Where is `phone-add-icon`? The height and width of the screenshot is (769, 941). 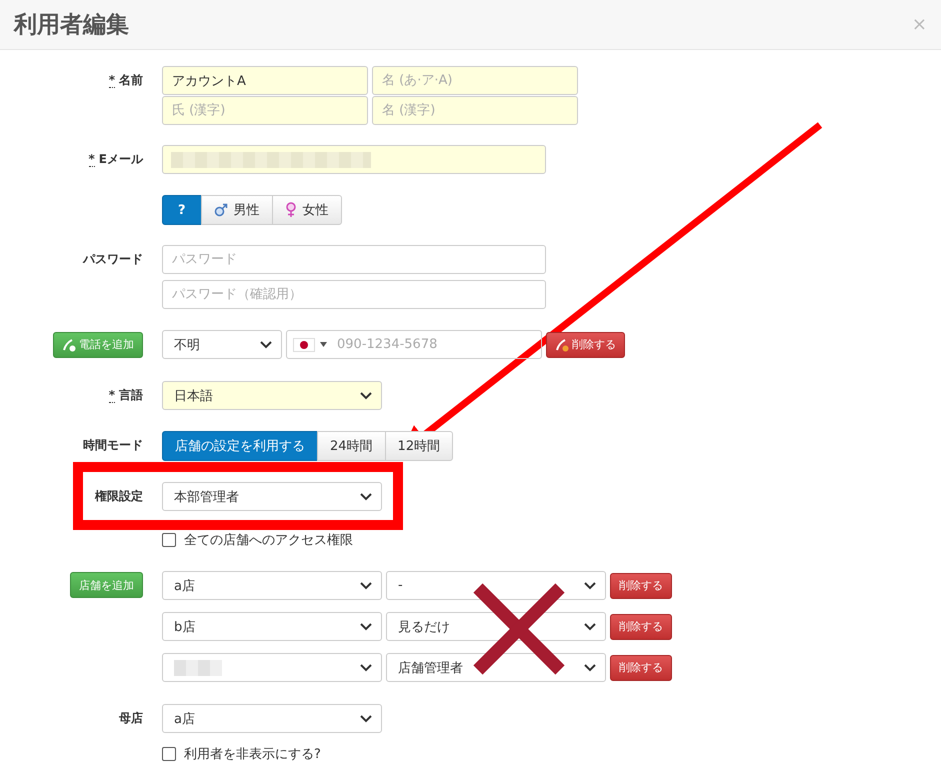
phone-add-icon is located at coordinates (69, 345).